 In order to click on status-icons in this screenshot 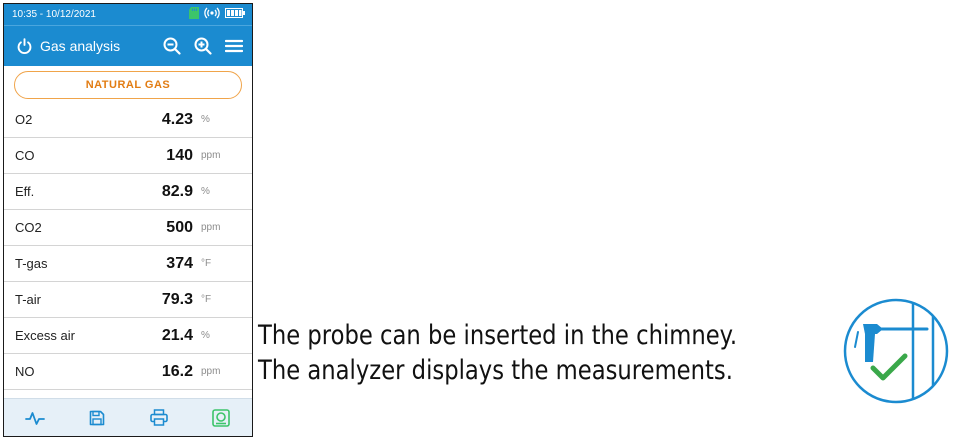, I will do `click(217, 14)`.